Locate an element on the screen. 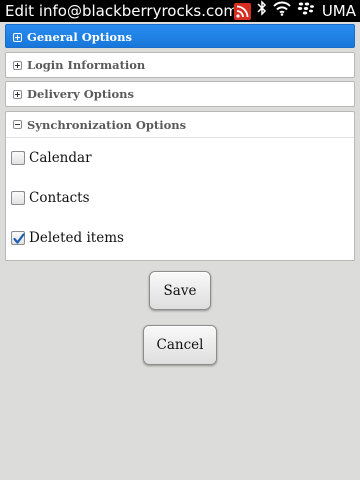 The image size is (360, 480). option-contacts: Contacts is located at coordinates (50, 198).